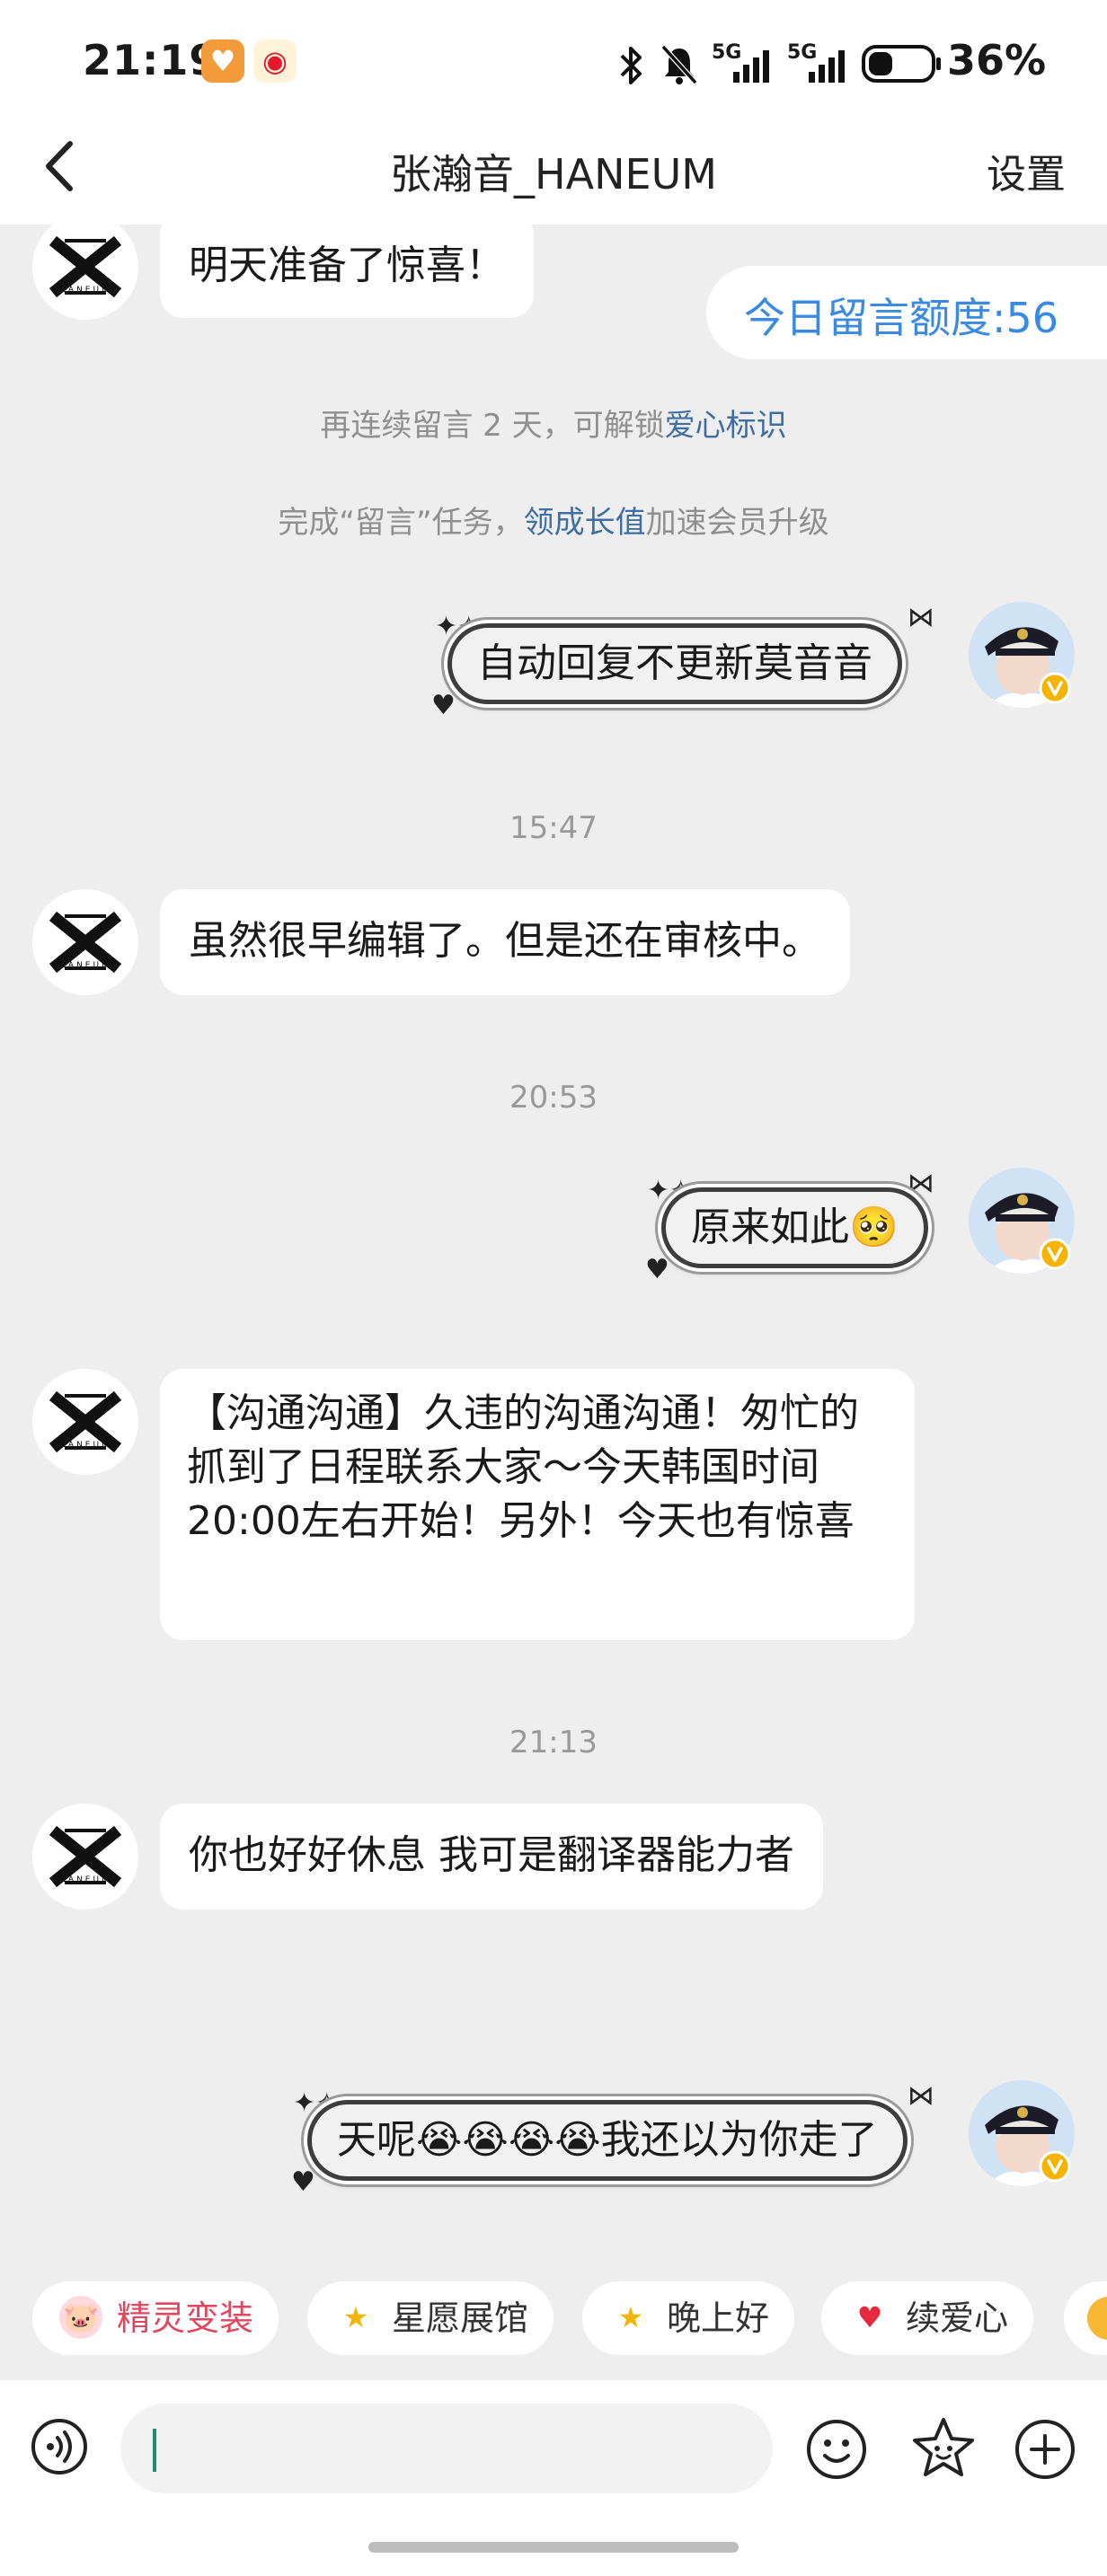 The width and height of the screenshot is (1107, 2576). I want to click on crying-emoji: 😭😭😭😭, so click(508, 2140).